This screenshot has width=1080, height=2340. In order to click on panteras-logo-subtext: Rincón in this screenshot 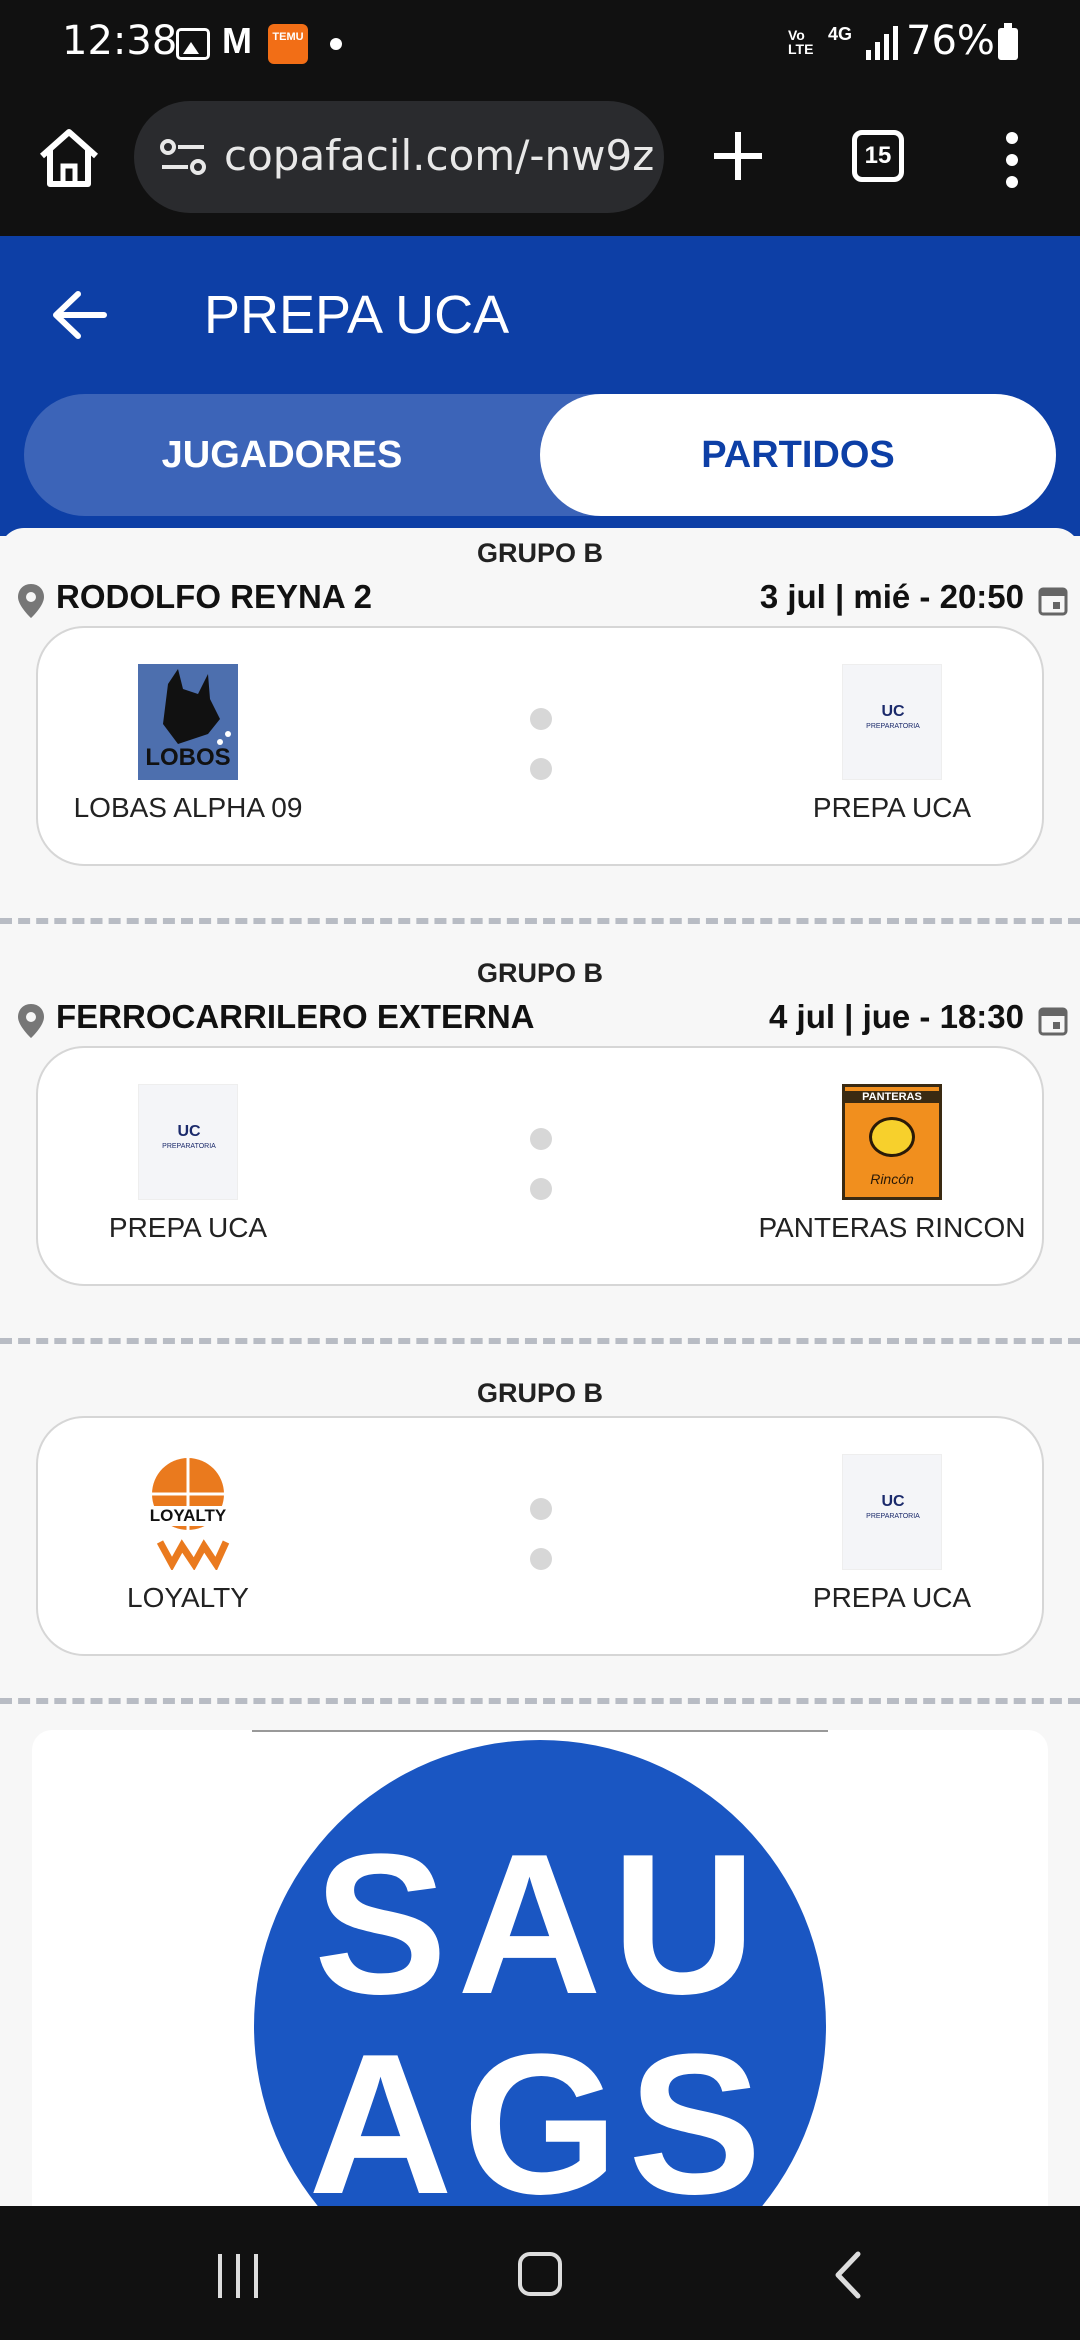, I will do `click(892, 1179)`.